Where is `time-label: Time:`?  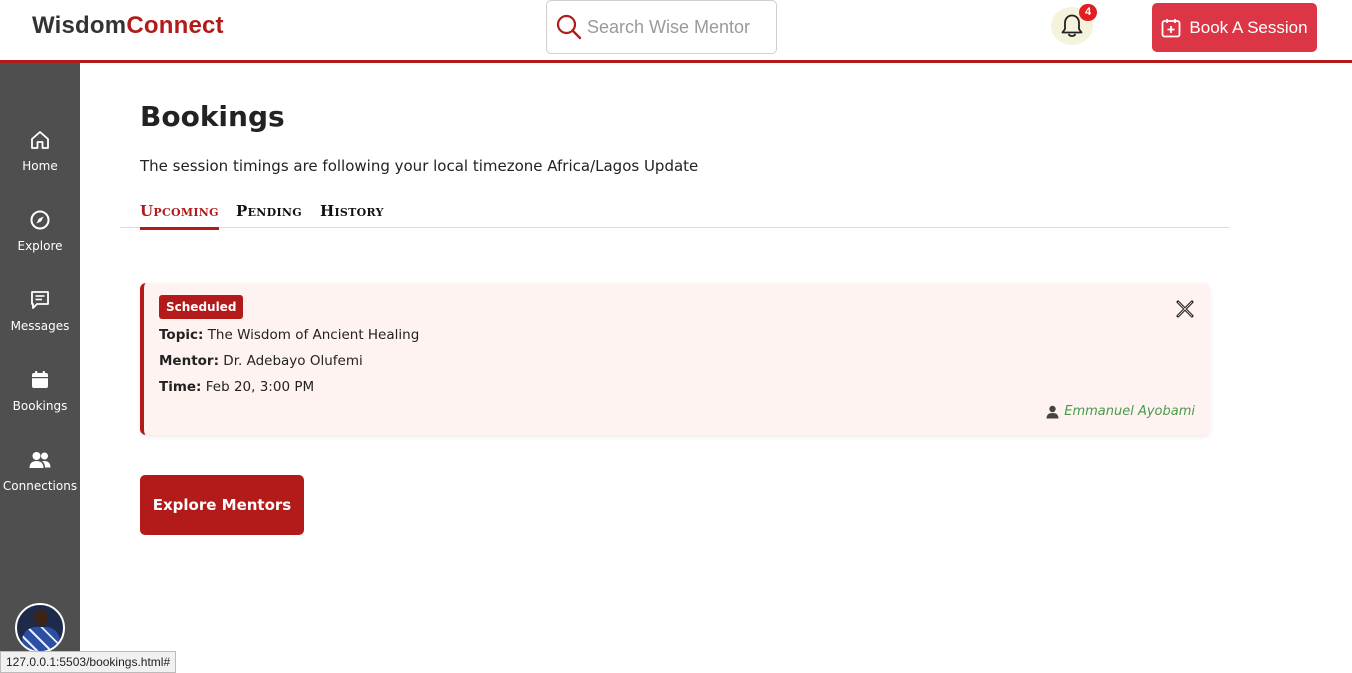
time-label: Time: is located at coordinates (180, 387).